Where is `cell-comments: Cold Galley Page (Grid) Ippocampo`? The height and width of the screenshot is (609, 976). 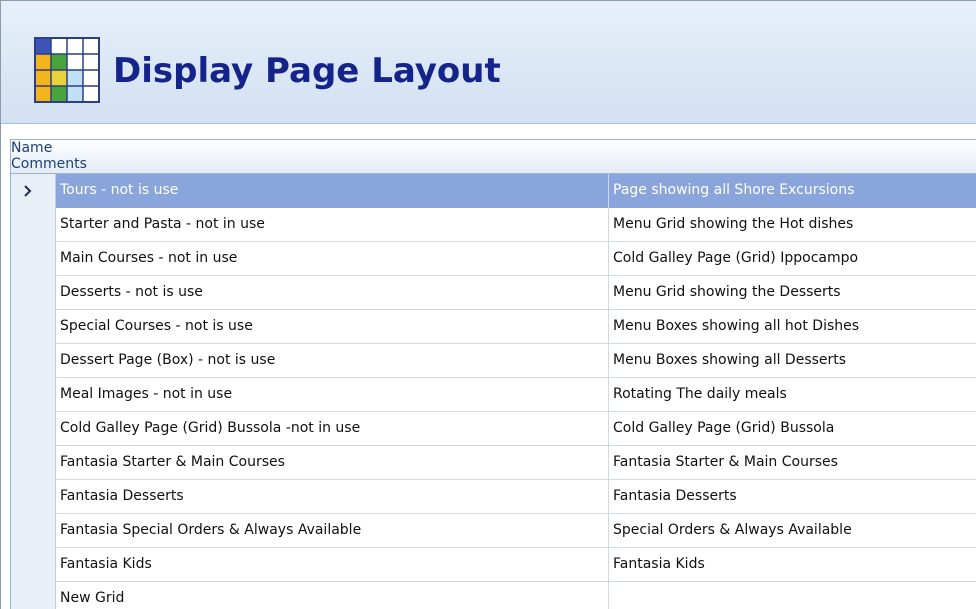
cell-comments: Cold Galley Page (Grid) Ippocampo is located at coordinates (792, 259).